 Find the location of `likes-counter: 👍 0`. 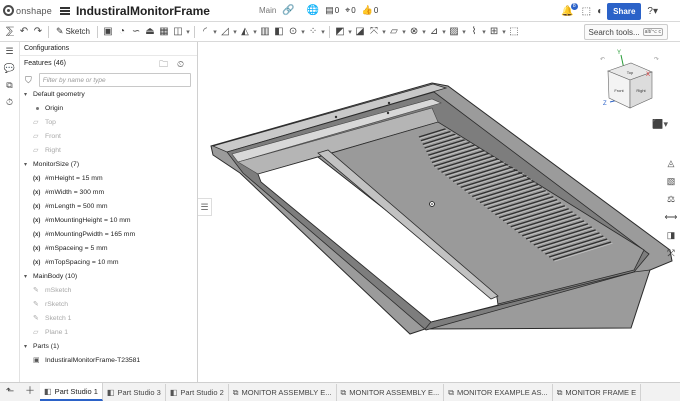

likes-counter: 👍 0 is located at coordinates (370, 10).